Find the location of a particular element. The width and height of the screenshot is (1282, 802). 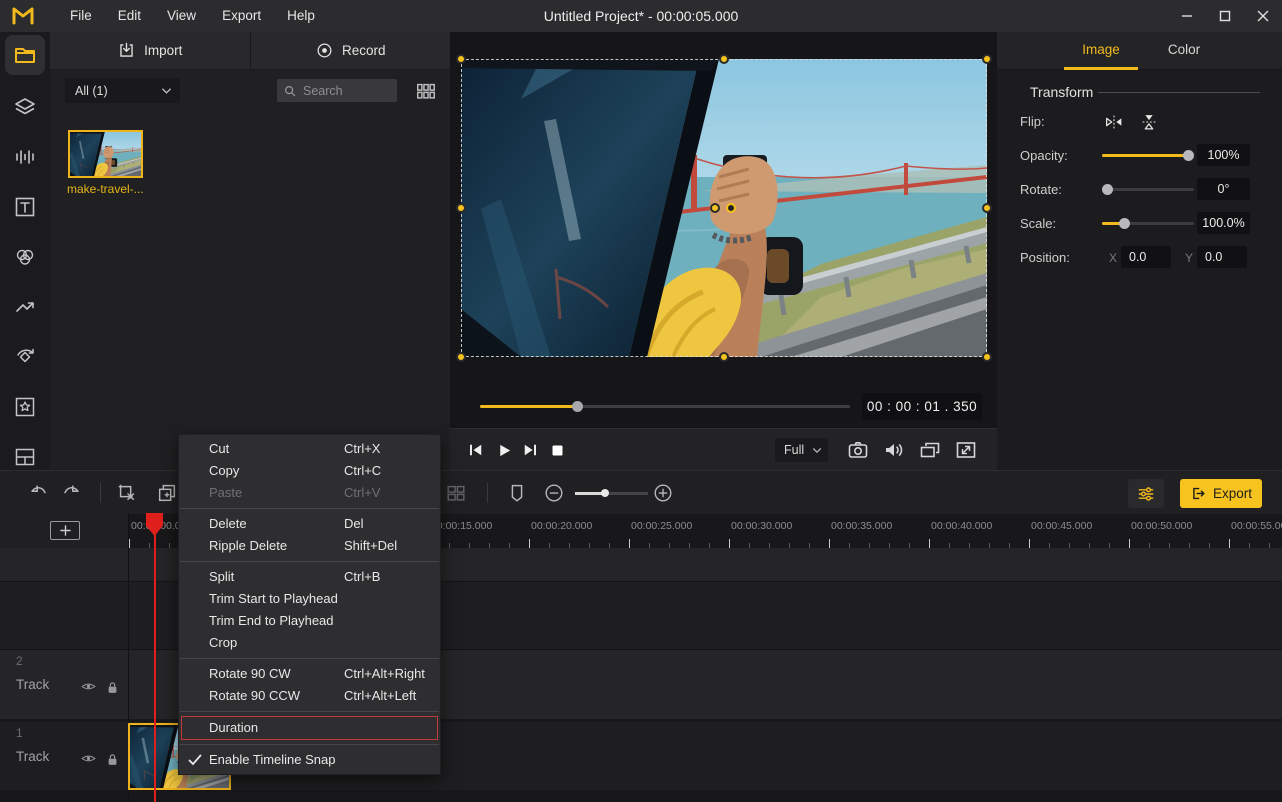

play-button is located at coordinates (504, 450).